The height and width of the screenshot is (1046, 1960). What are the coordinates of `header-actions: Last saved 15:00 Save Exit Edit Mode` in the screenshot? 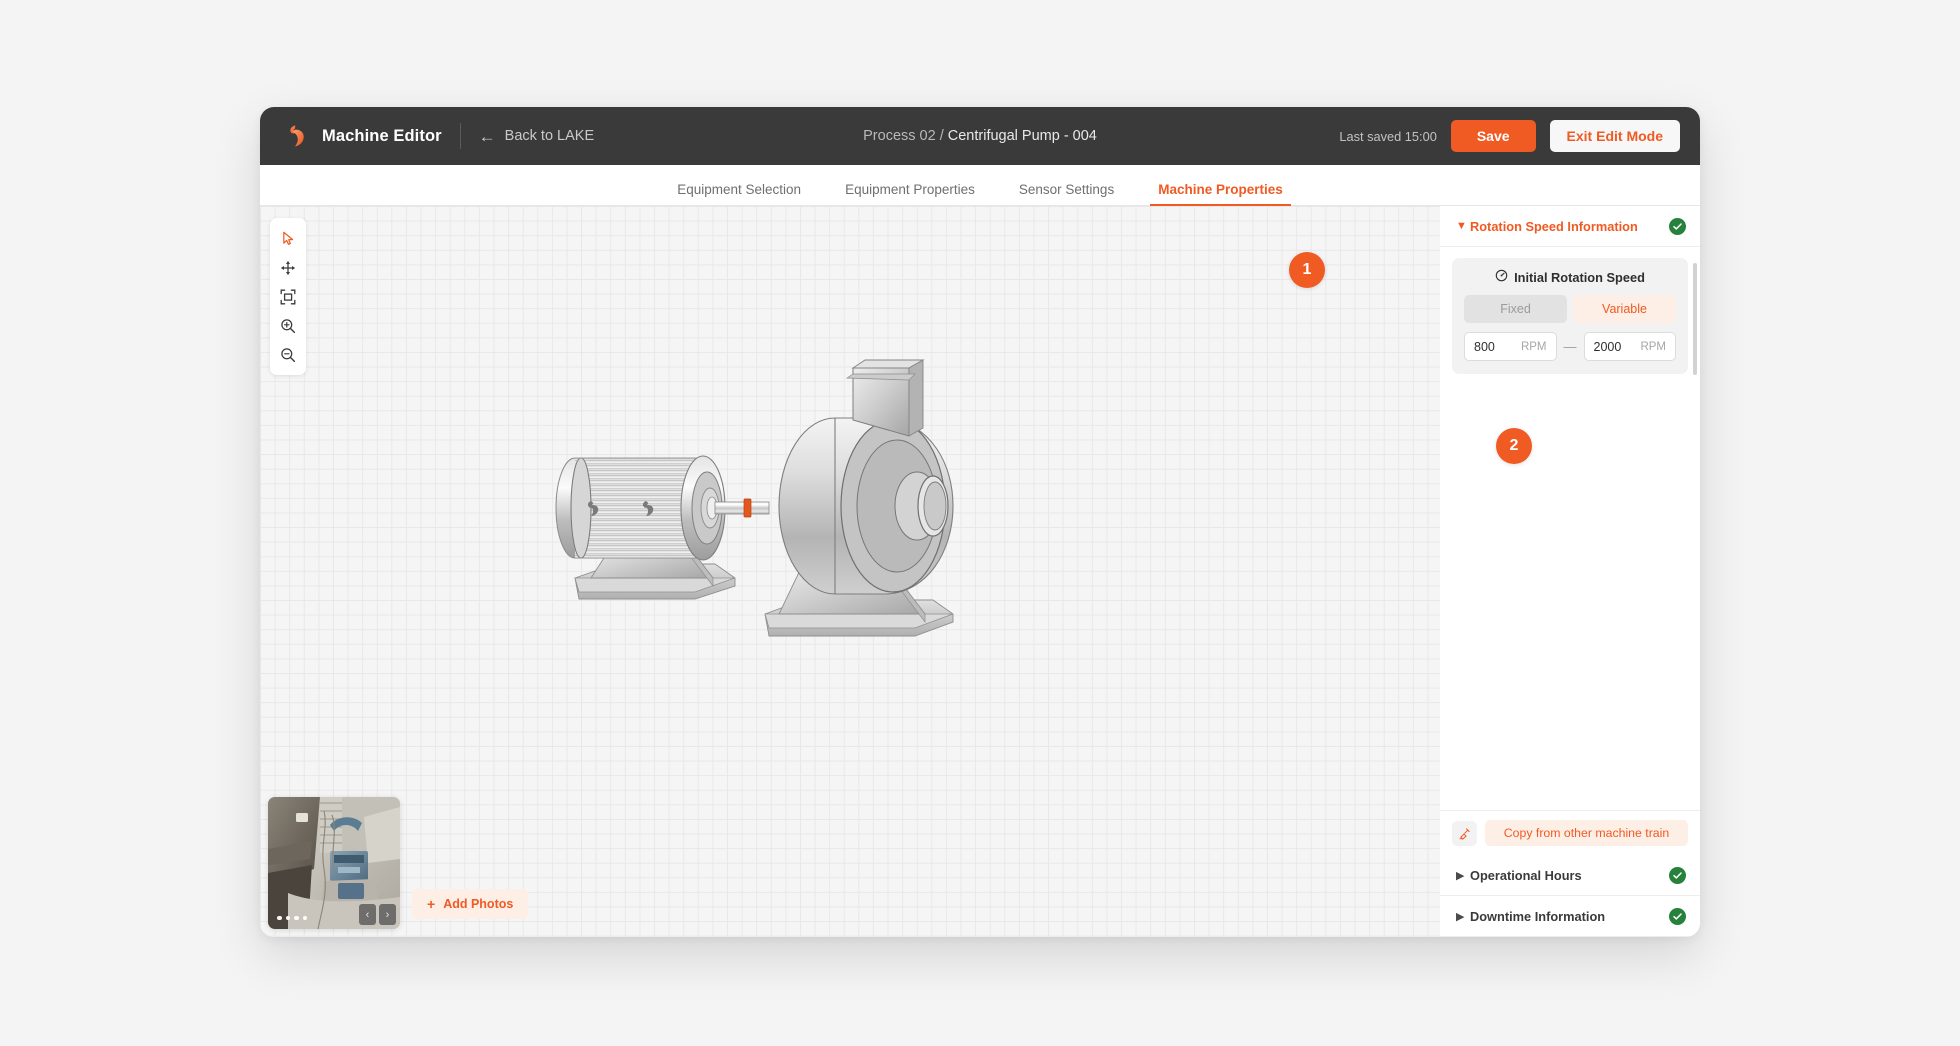 It's located at (1509, 136).